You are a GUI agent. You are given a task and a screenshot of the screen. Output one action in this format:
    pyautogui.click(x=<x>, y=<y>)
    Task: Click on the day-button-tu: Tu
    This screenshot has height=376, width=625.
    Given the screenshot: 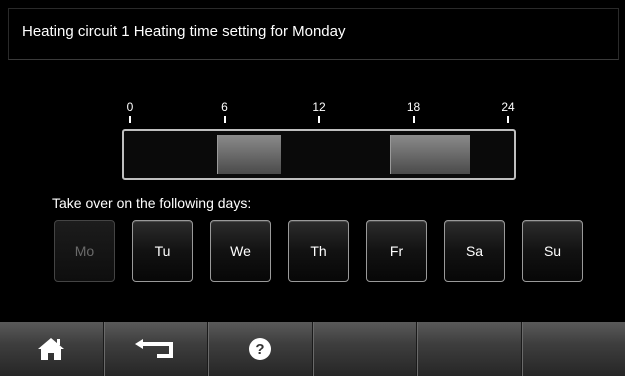 What is the action you would take?
    pyautogui.click(x=162, y=251)
    